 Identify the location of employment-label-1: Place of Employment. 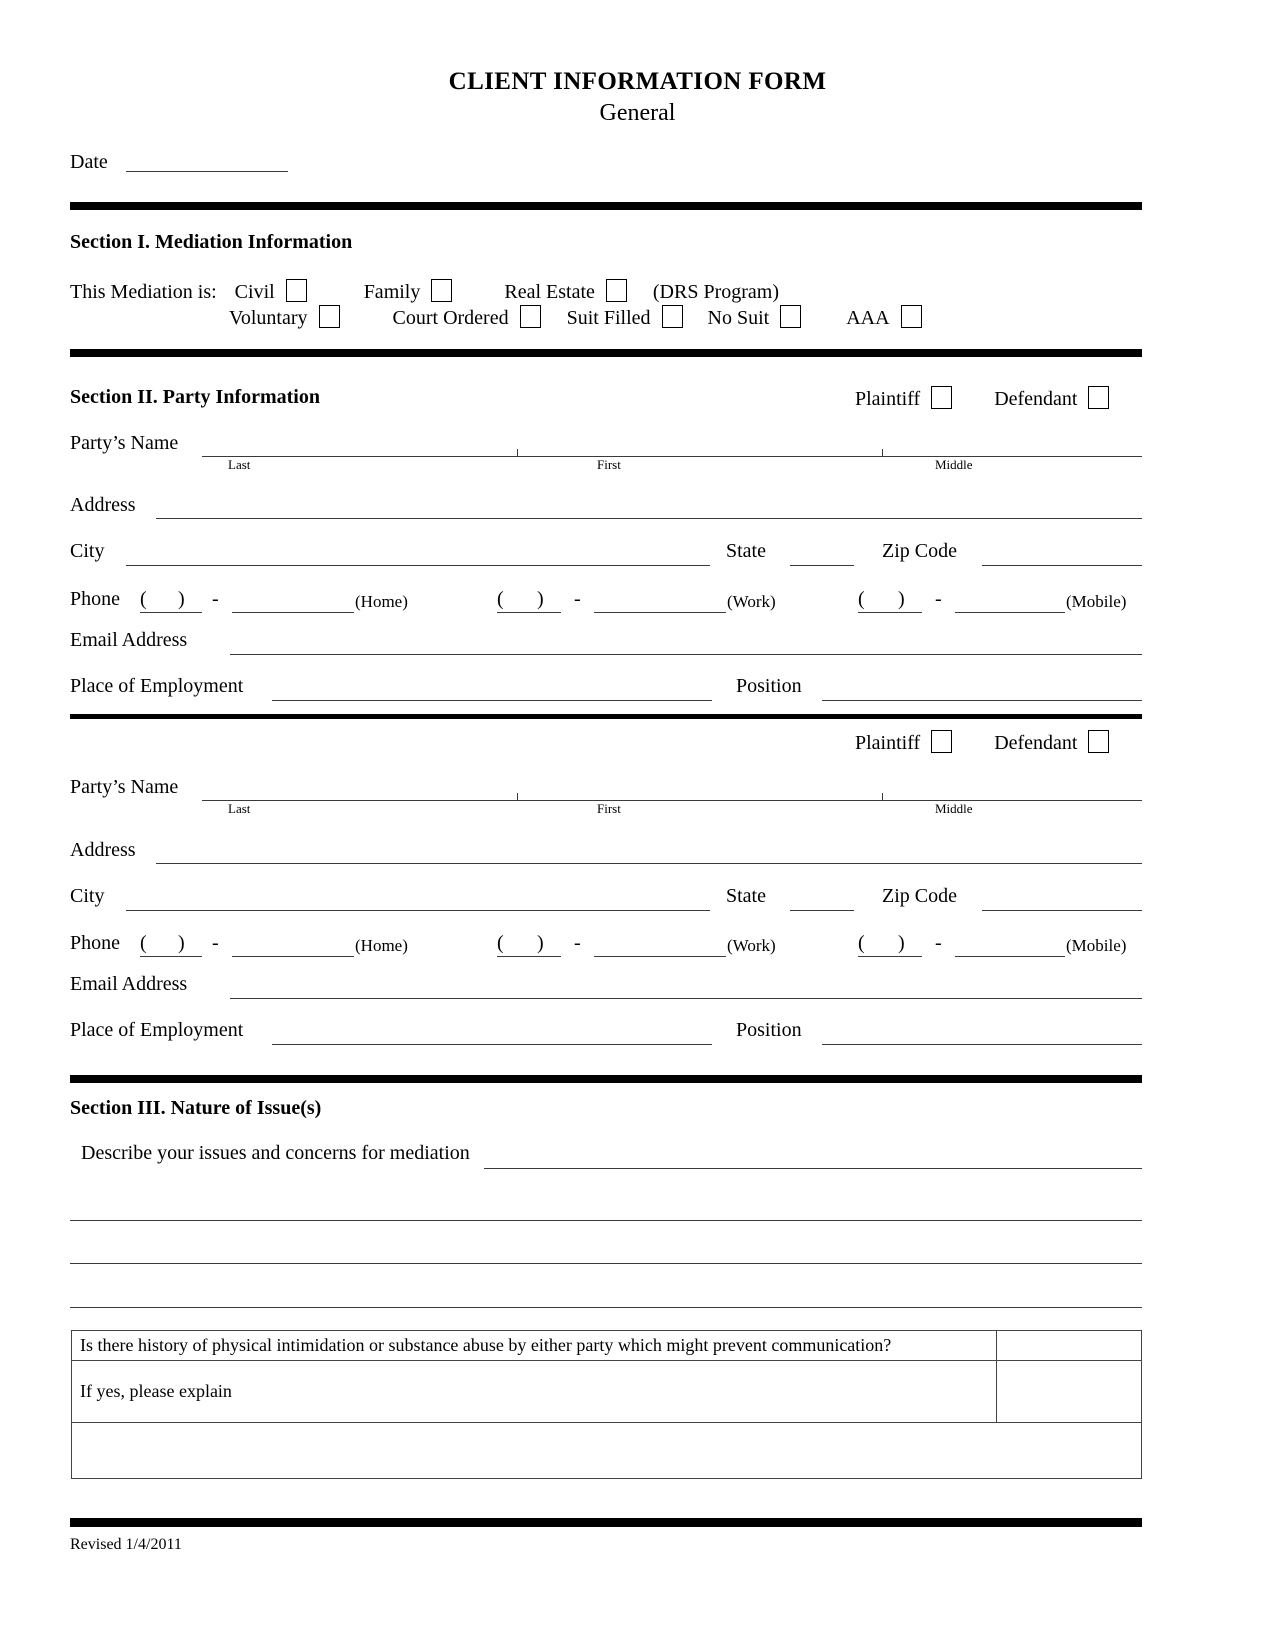
(157, 686).